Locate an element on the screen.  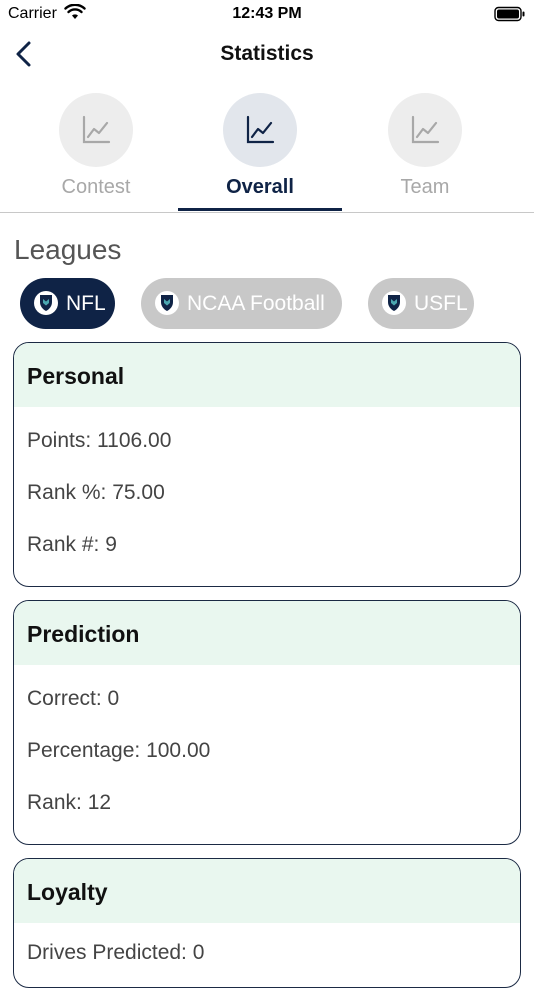
tab-overall-icon-bg is located at coordinates (260, 130).